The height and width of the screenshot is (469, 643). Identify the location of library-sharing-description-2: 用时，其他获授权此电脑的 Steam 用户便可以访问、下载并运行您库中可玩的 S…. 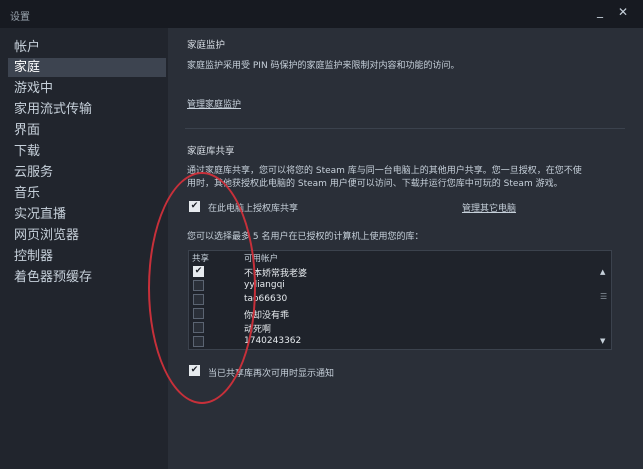
(375, 184).